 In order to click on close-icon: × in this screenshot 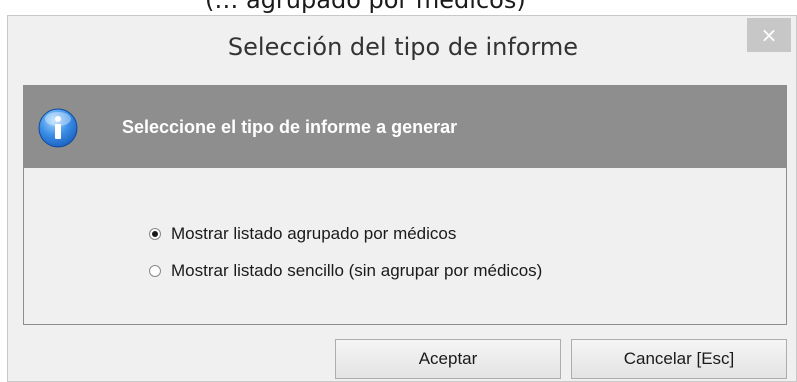, I will do `click(769, 35)`.